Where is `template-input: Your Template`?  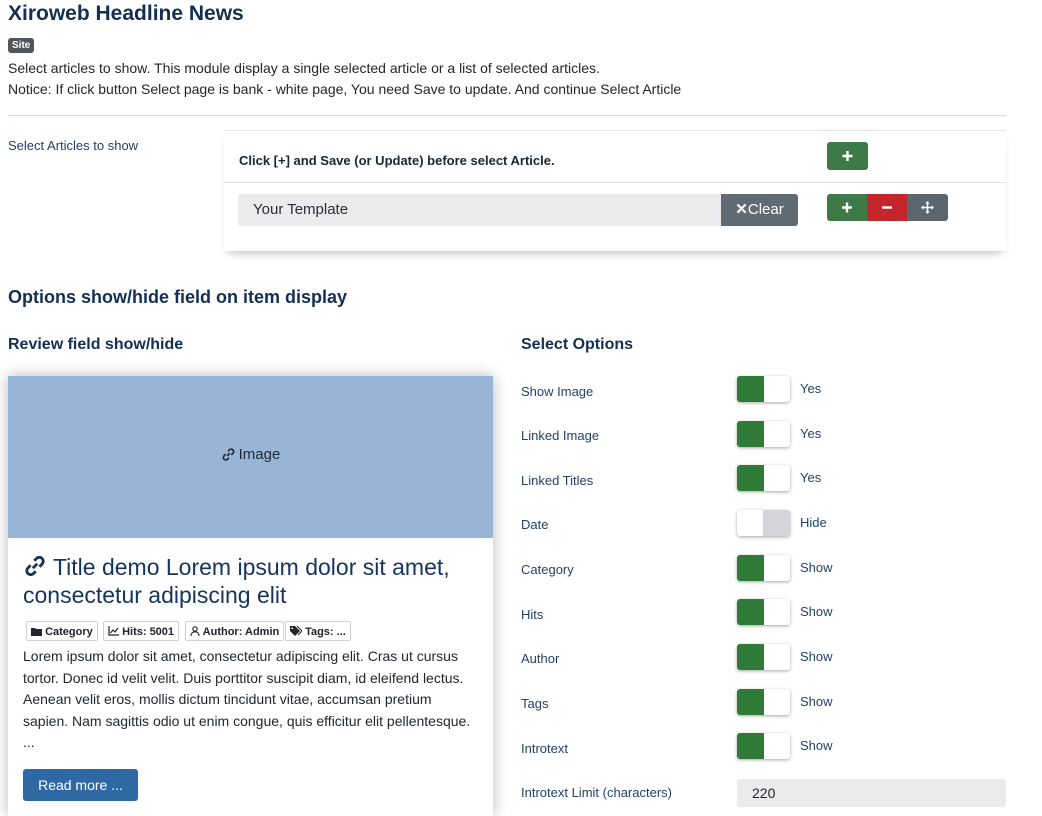 template-input: Your Template is located at coordinates (479, 210).